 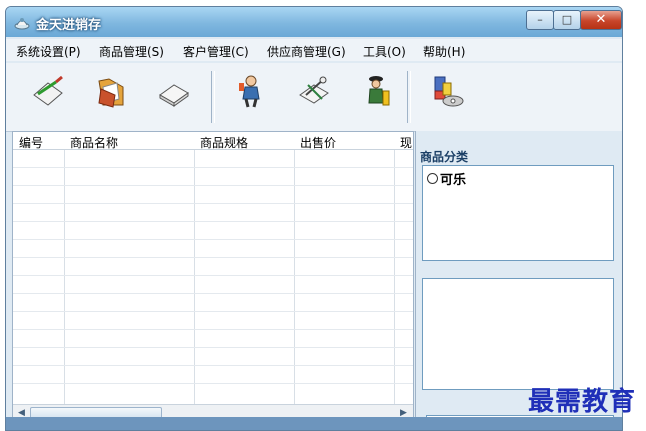 I want to click on toolbar-button-supplier, so click(x=311, y=97).